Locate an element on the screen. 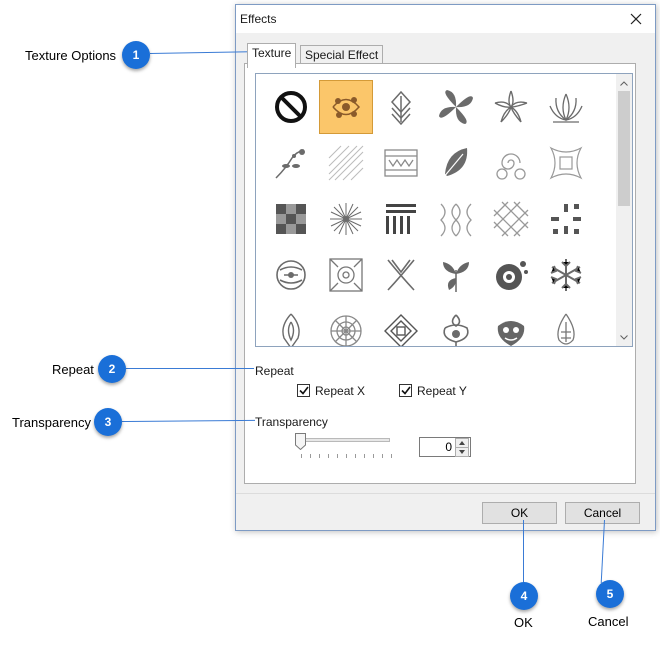 The image size is (660, 646). callout-label-repeat: Repeat is located at coordinates (73, 369).